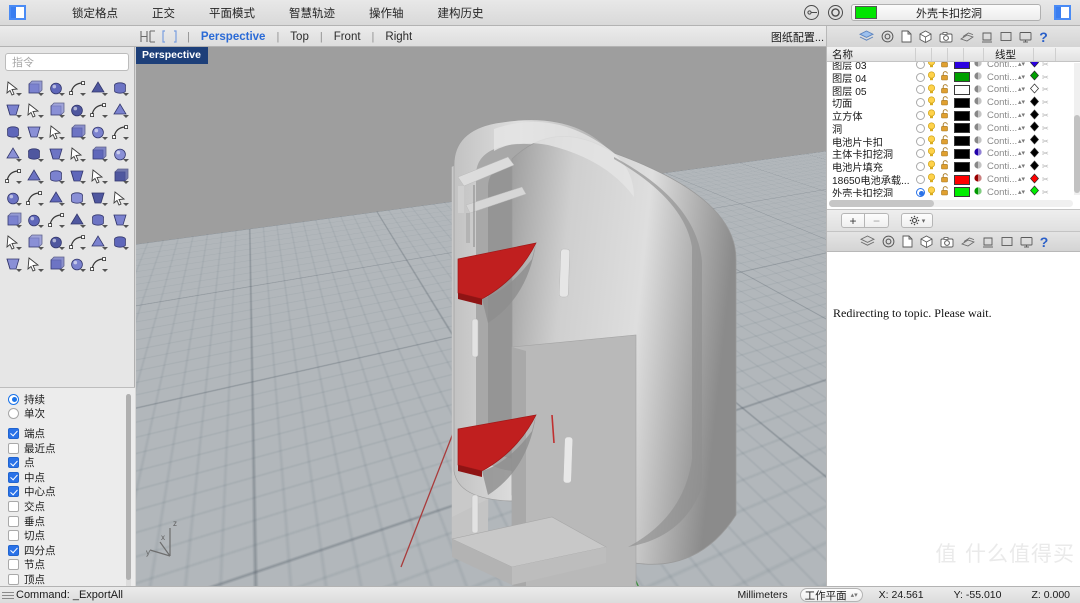  Describe the element at coordinates (1043, 37) in the screenshot. I see `help-icon: ?` at that location.